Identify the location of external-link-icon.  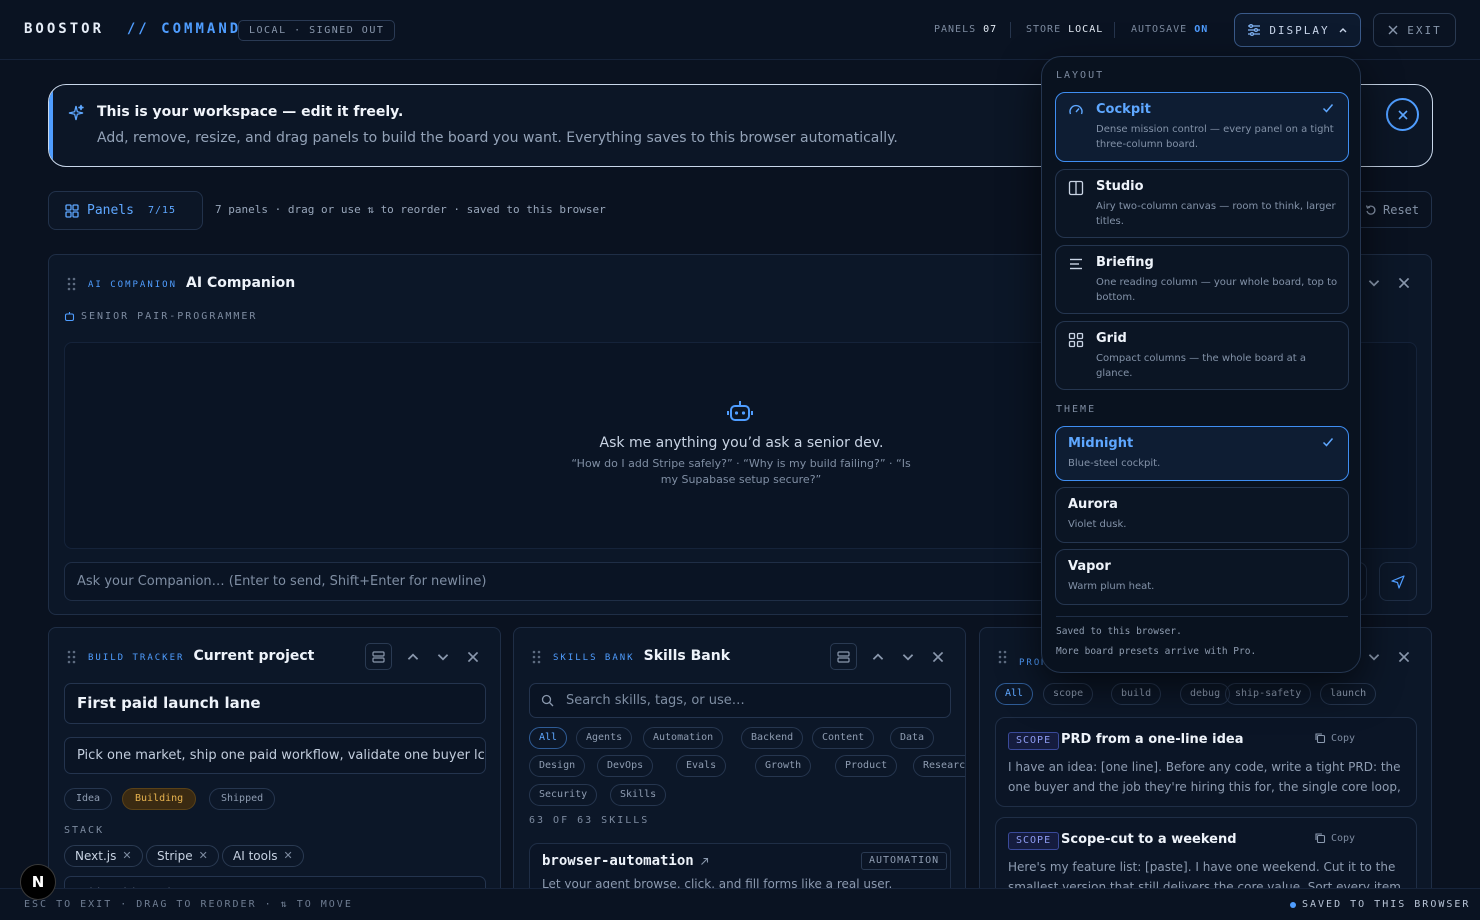
(704, 861).